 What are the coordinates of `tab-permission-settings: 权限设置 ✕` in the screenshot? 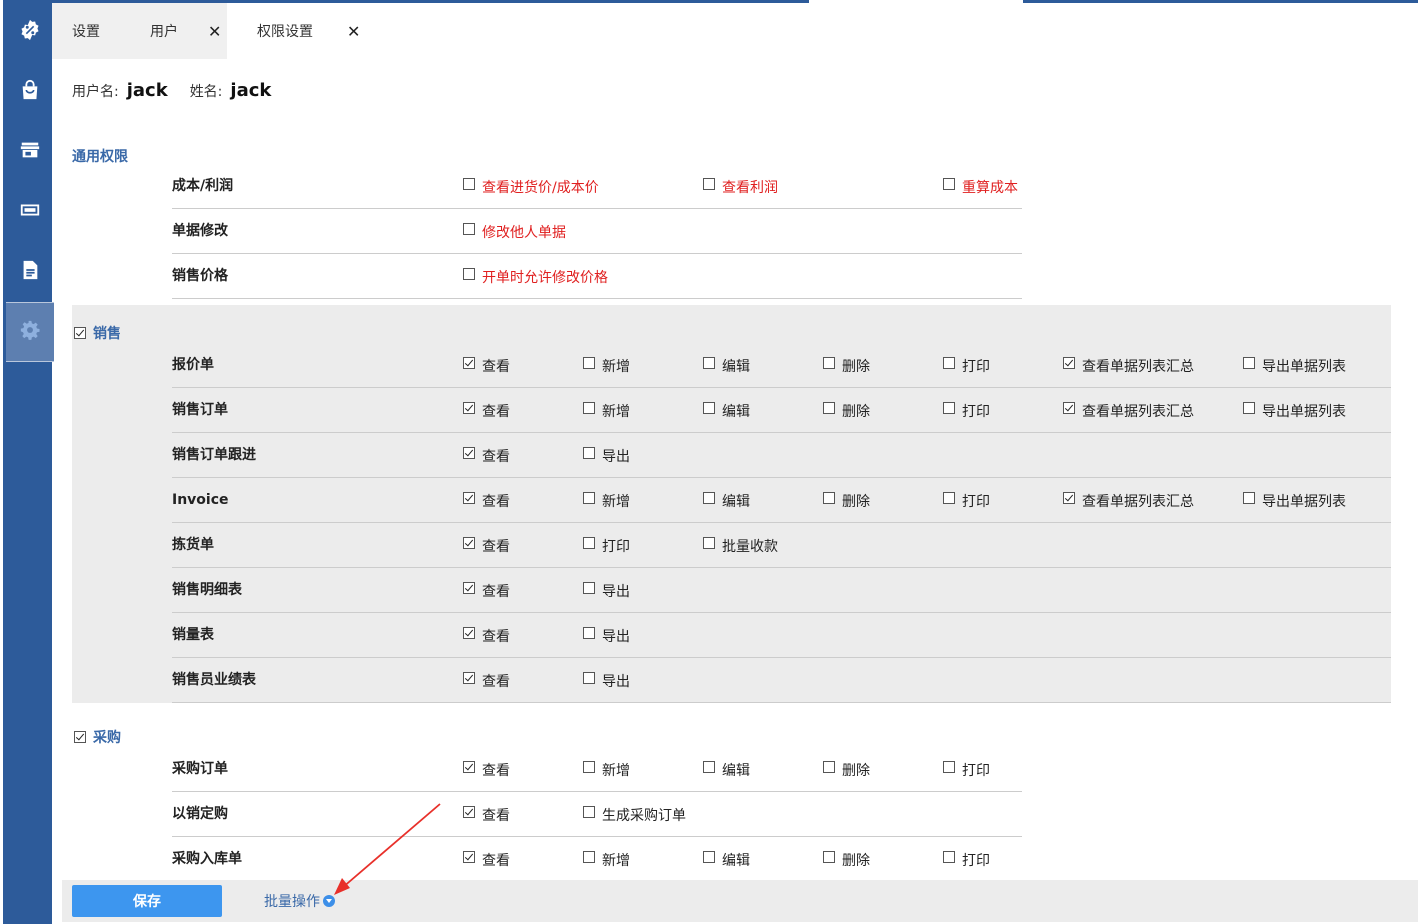 It's located at (308, 31).